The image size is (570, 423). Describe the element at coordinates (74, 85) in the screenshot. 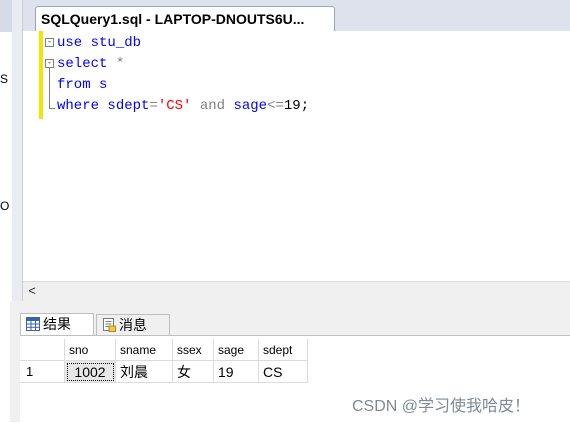

I see `code-token: from` at that location.